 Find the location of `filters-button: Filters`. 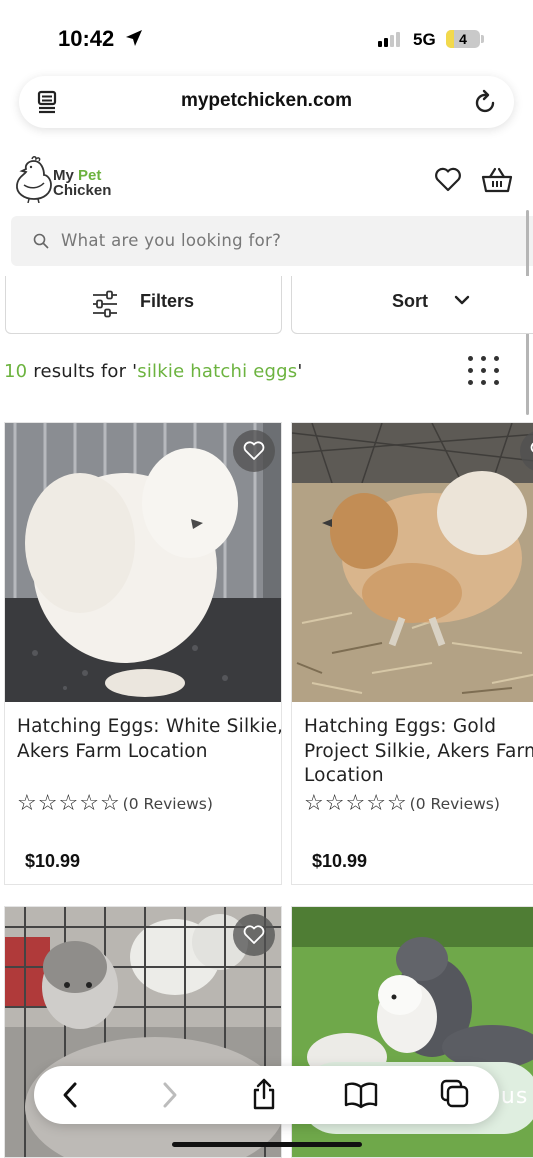

filters-button: Filters is located at coordinates (143, 305).